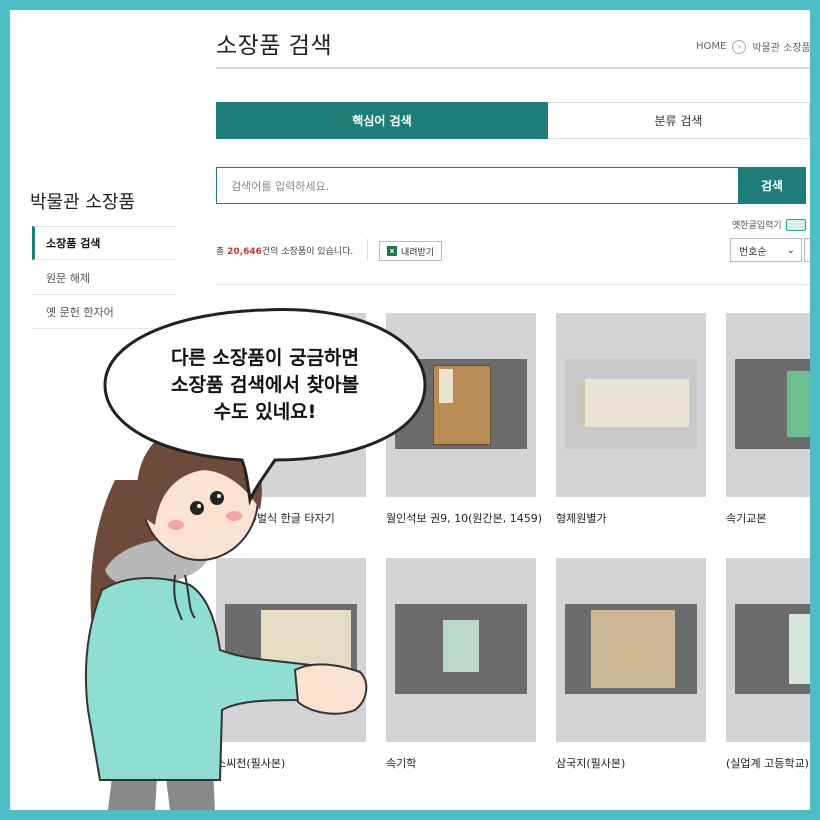 The image size is (820, 820). I want to click on speech-line-2: 소장품 검색에서 찾아볼, so click(265, 385).